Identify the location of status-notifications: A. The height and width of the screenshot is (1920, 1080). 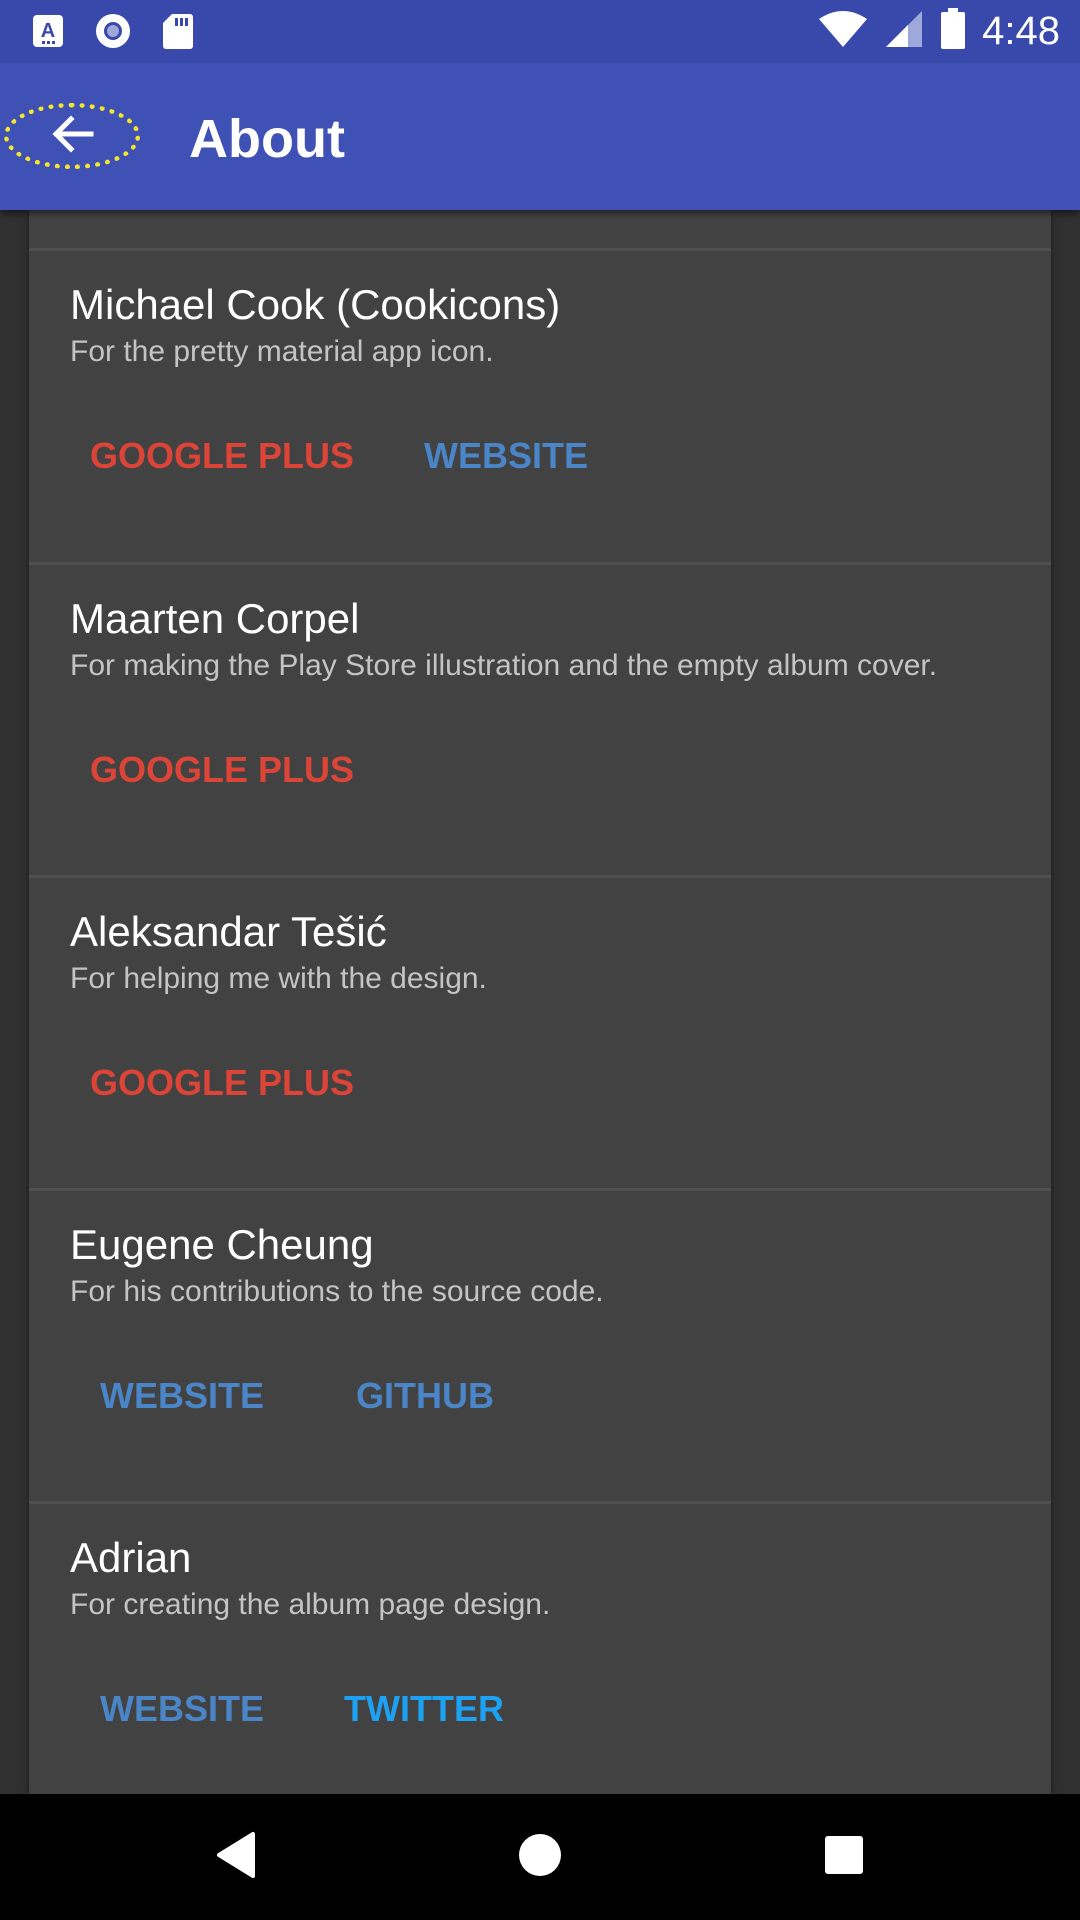
(113, 33).